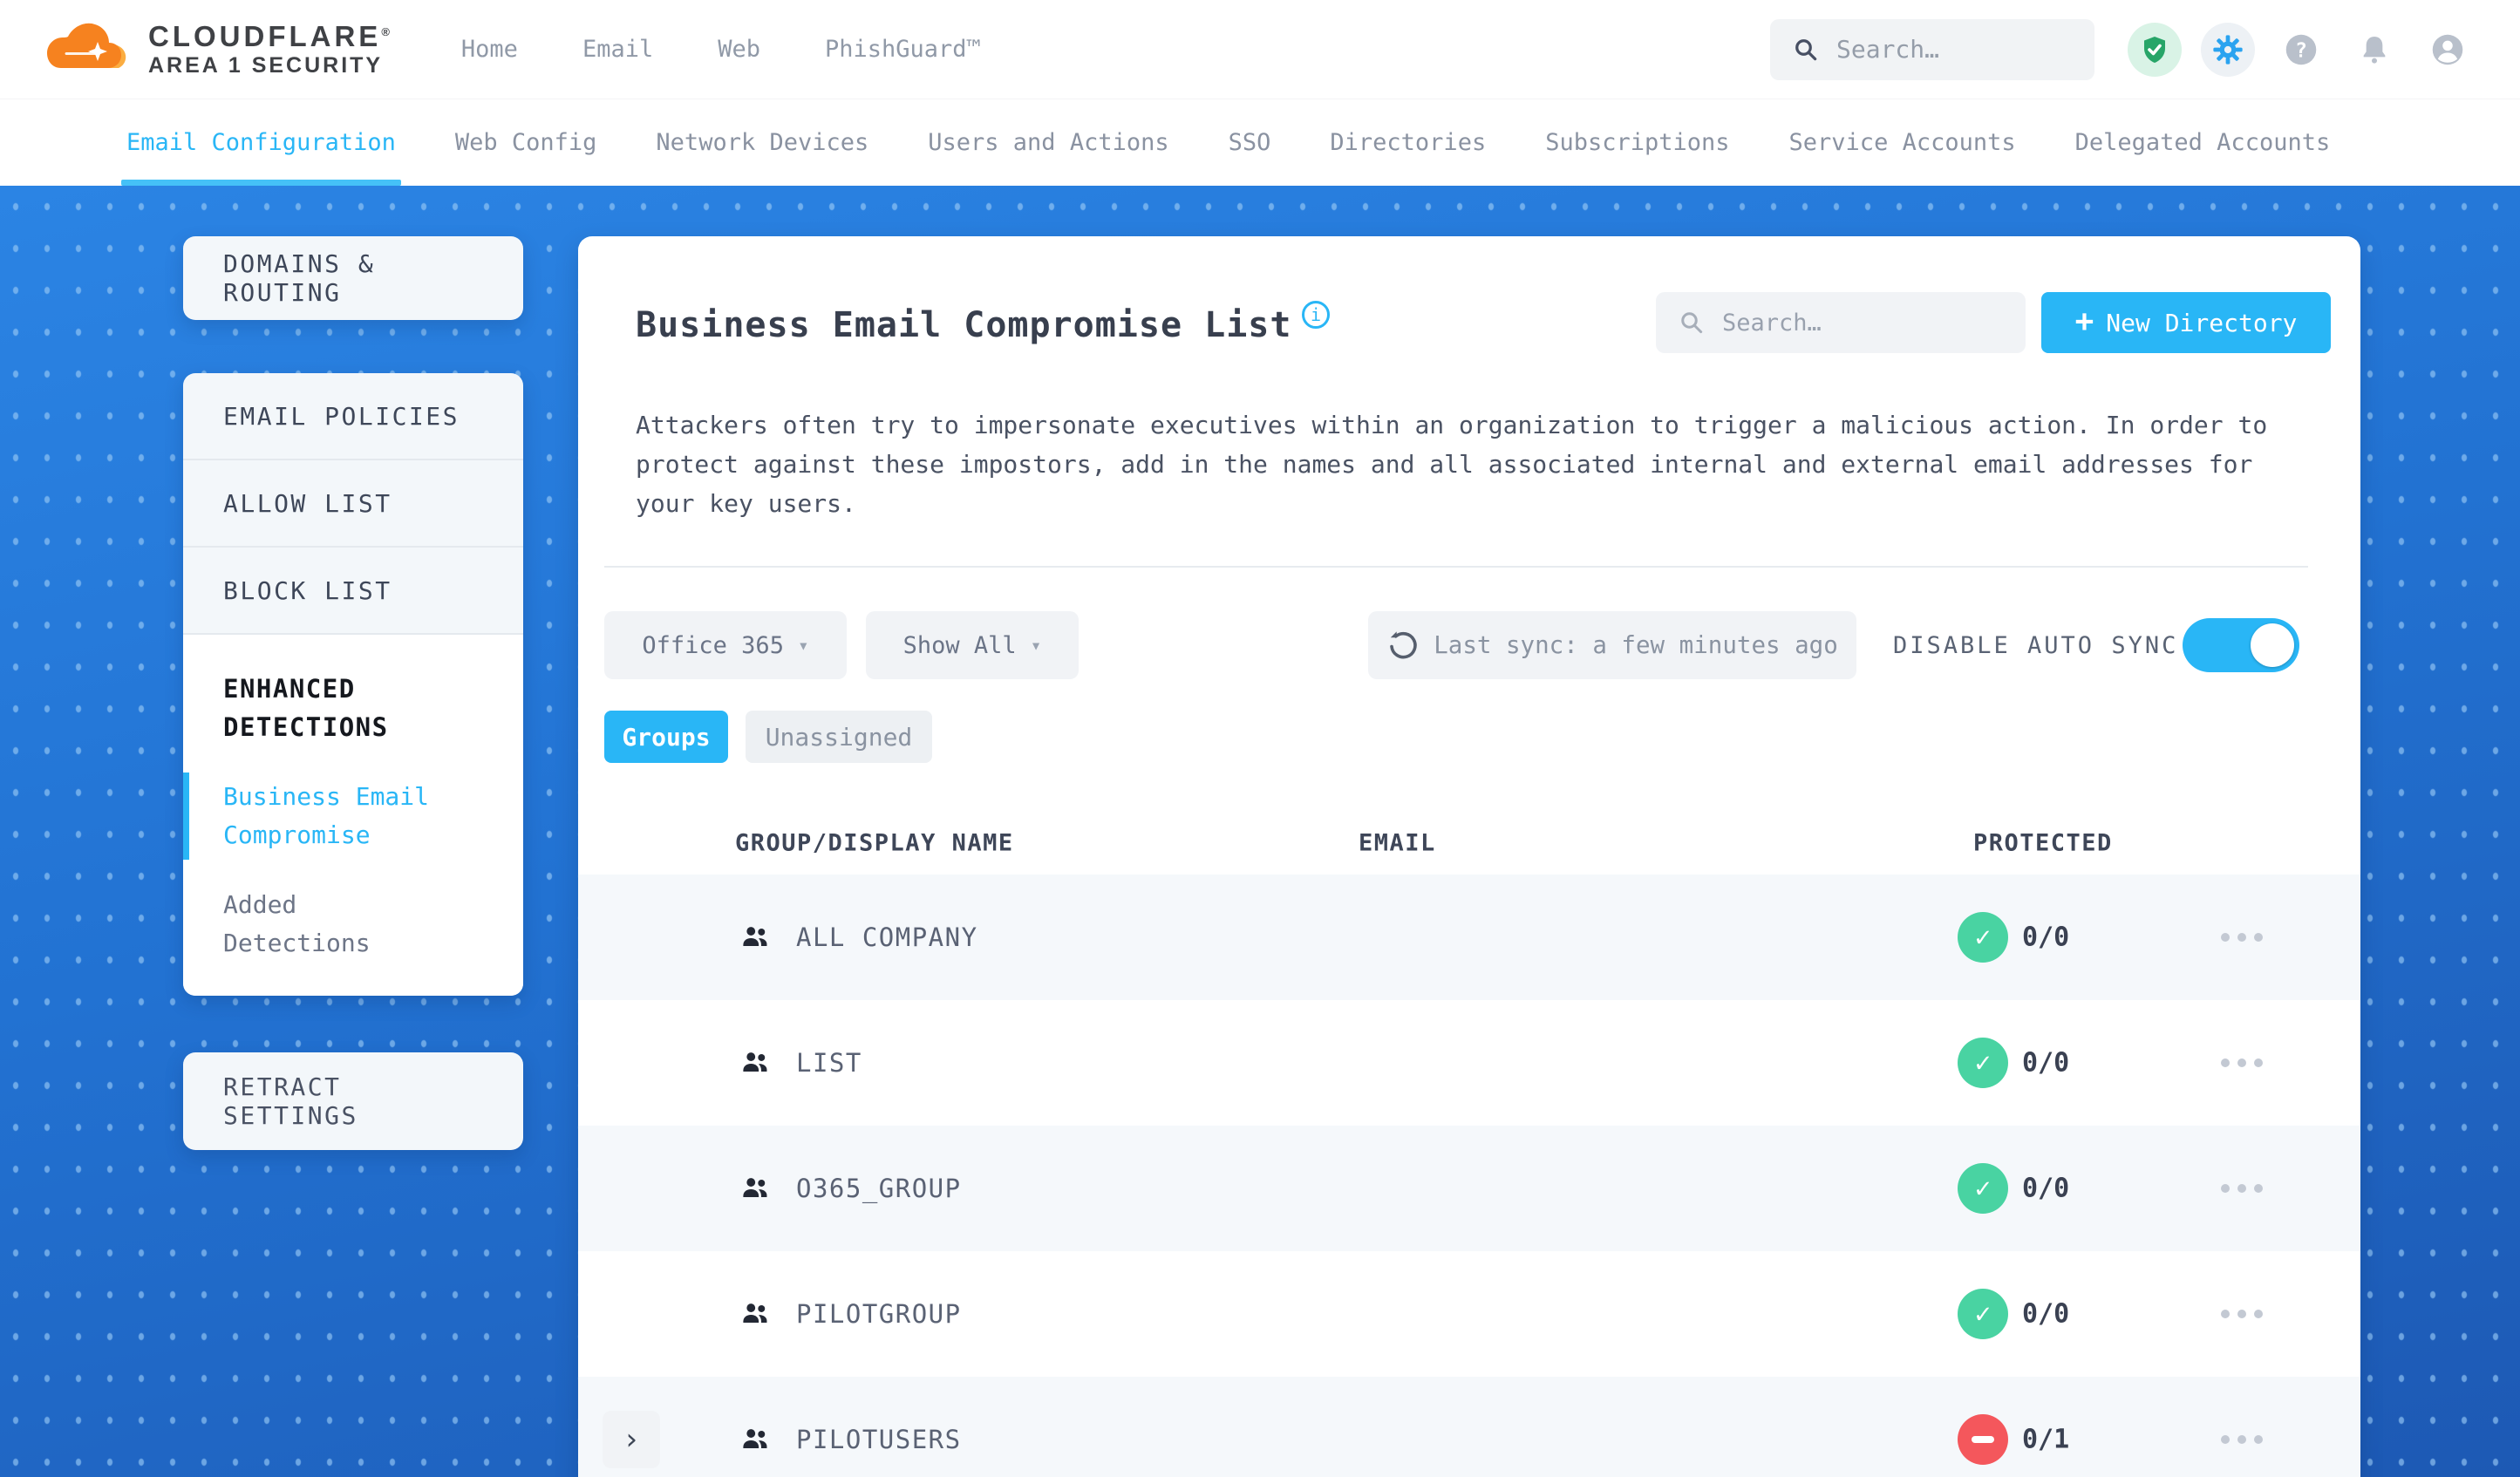  I want to click on top-nav: Home Email Web PhishGuard™, so click(721, 50).